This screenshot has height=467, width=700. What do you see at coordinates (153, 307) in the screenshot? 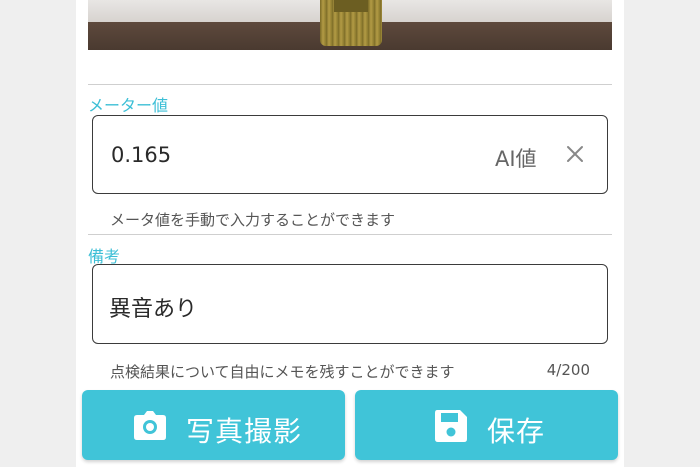
I see `memo-value-text: 異音あり` at bounding box center [153, 307].